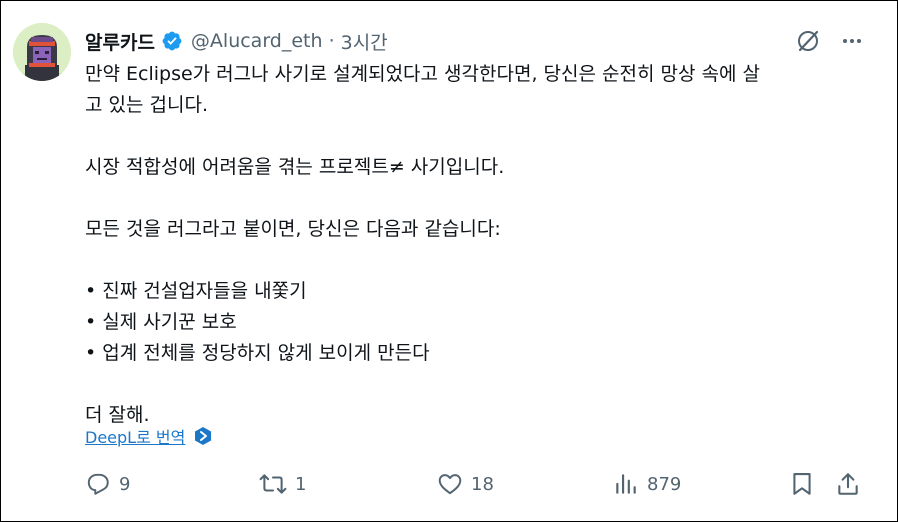 Image resolution: width=898 pixels, height=522 pixels. I want to click on tweet-header: 알루카드 @Alucard_eth · 3시간, so click(479, 41).